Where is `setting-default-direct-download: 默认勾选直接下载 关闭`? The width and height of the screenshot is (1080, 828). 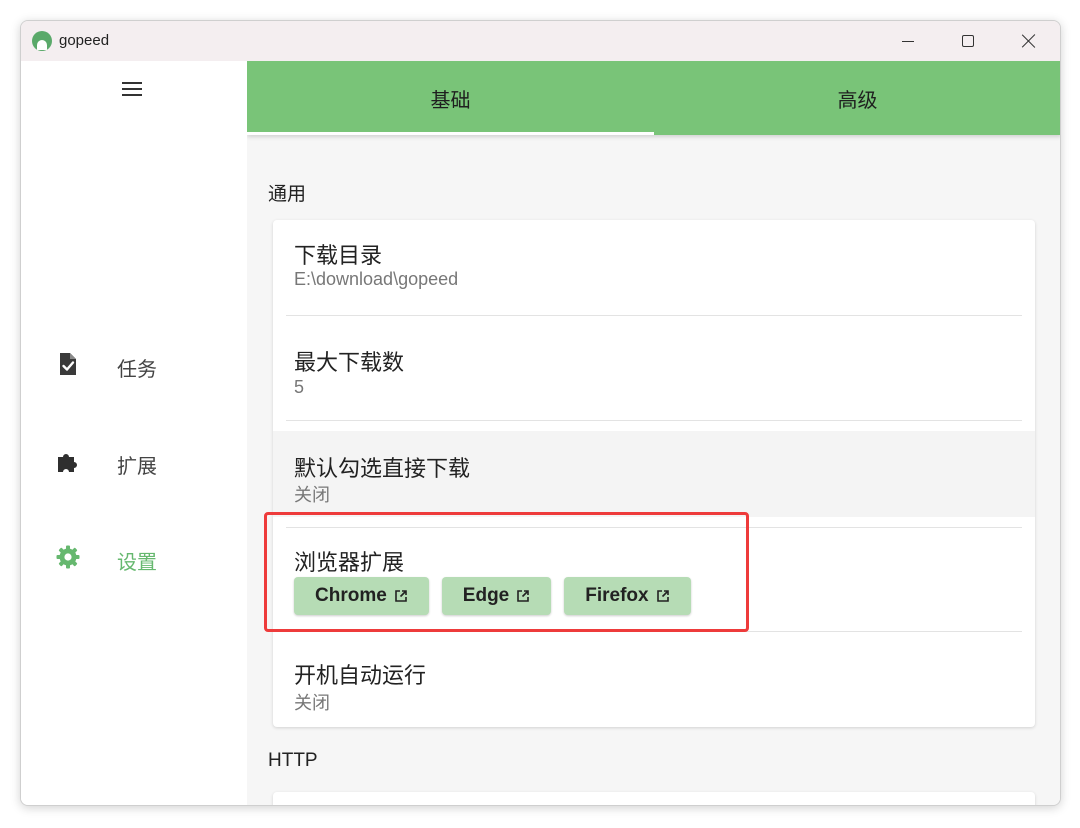
setting-default-direct-download: 默认勾选直接下载 关闭 is located at coordinates (654, 474).